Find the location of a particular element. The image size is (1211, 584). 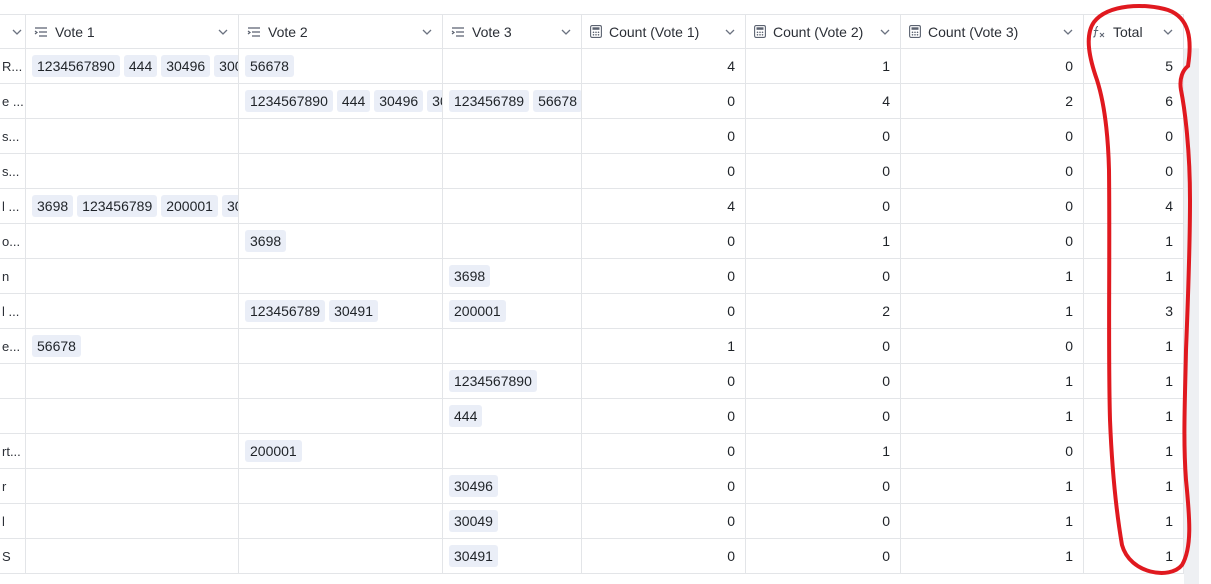

vote-1-cell: 56678 is located at coordinates (132, 346).